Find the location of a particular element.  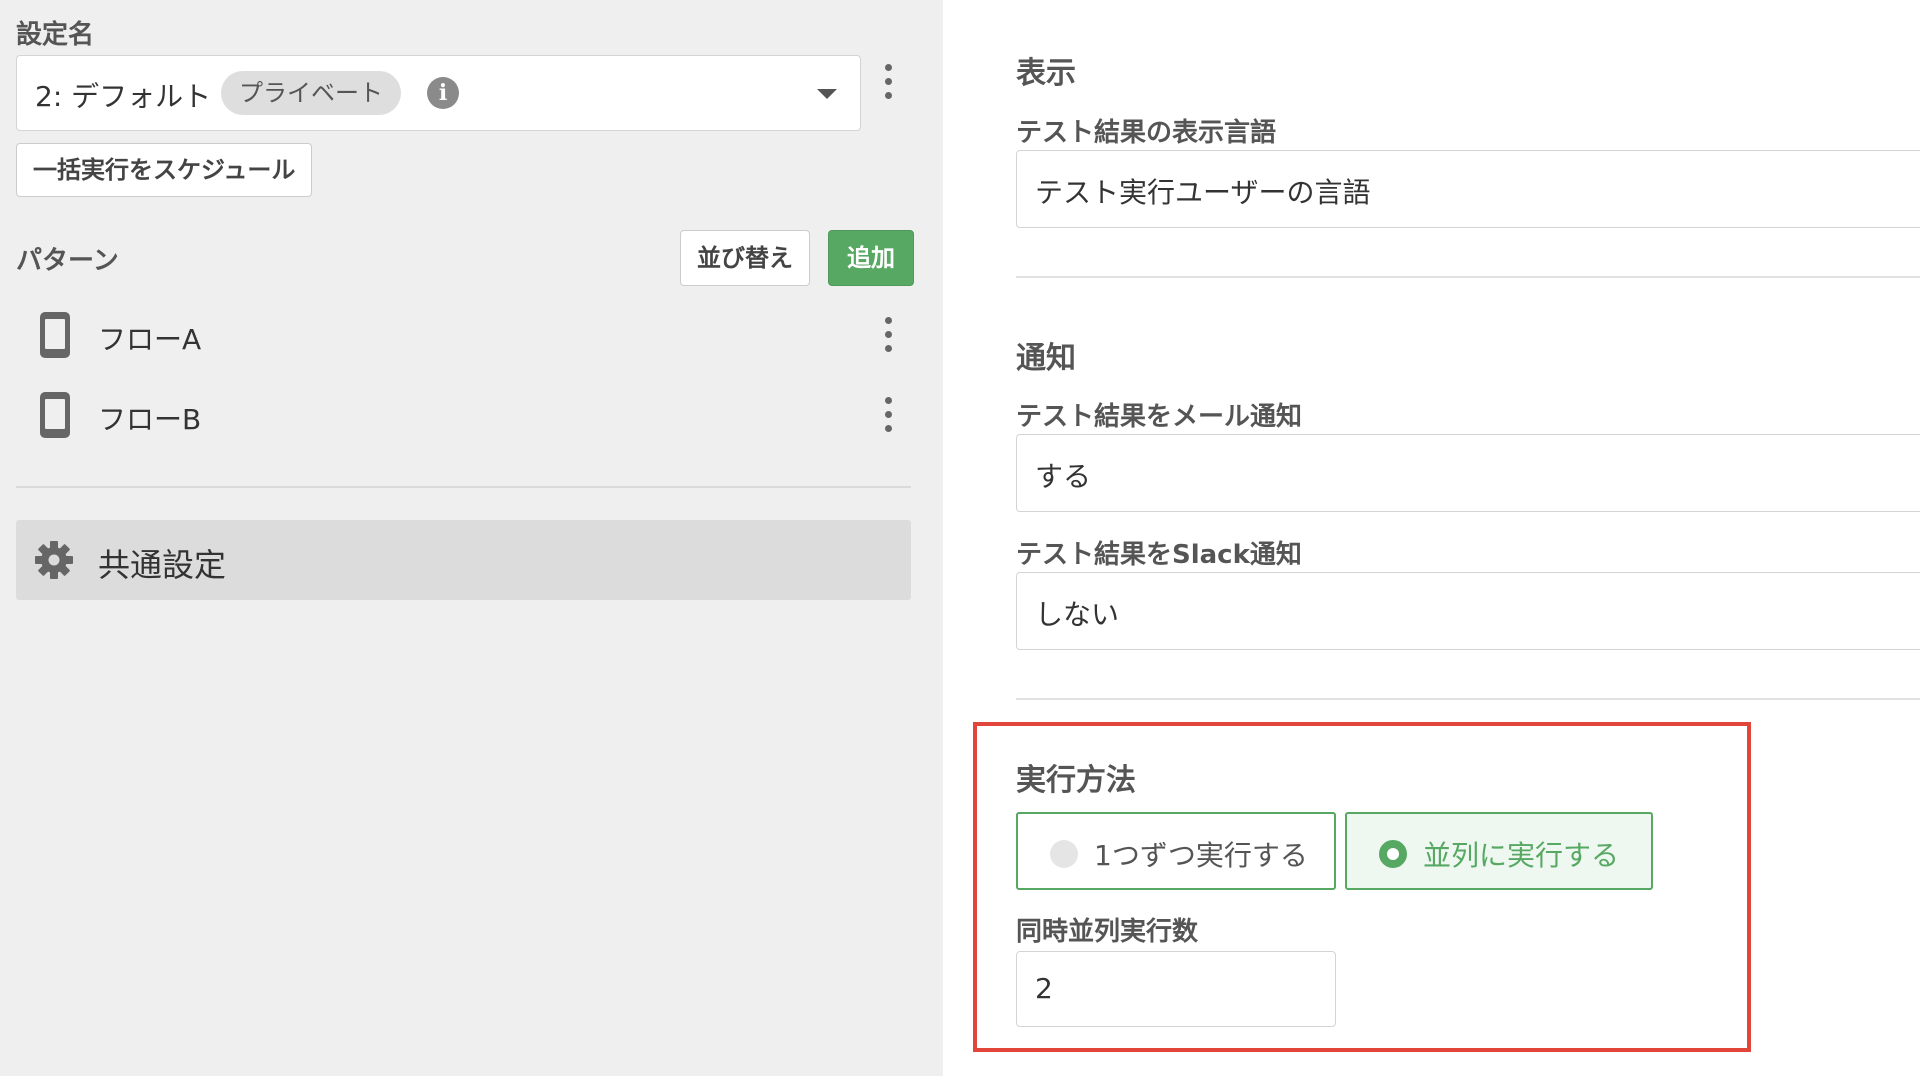

info-icon: i is located at coordinates (443, 93).